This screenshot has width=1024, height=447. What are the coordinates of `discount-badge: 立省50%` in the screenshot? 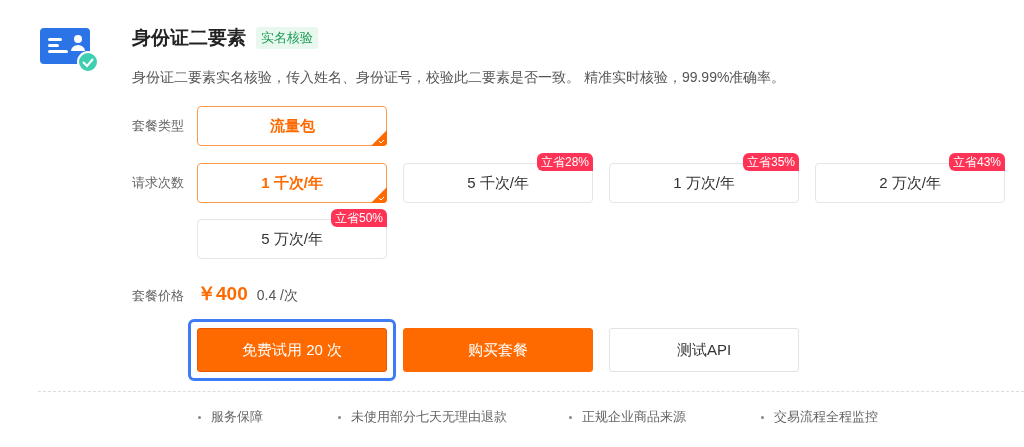 It's located at (358, 218).